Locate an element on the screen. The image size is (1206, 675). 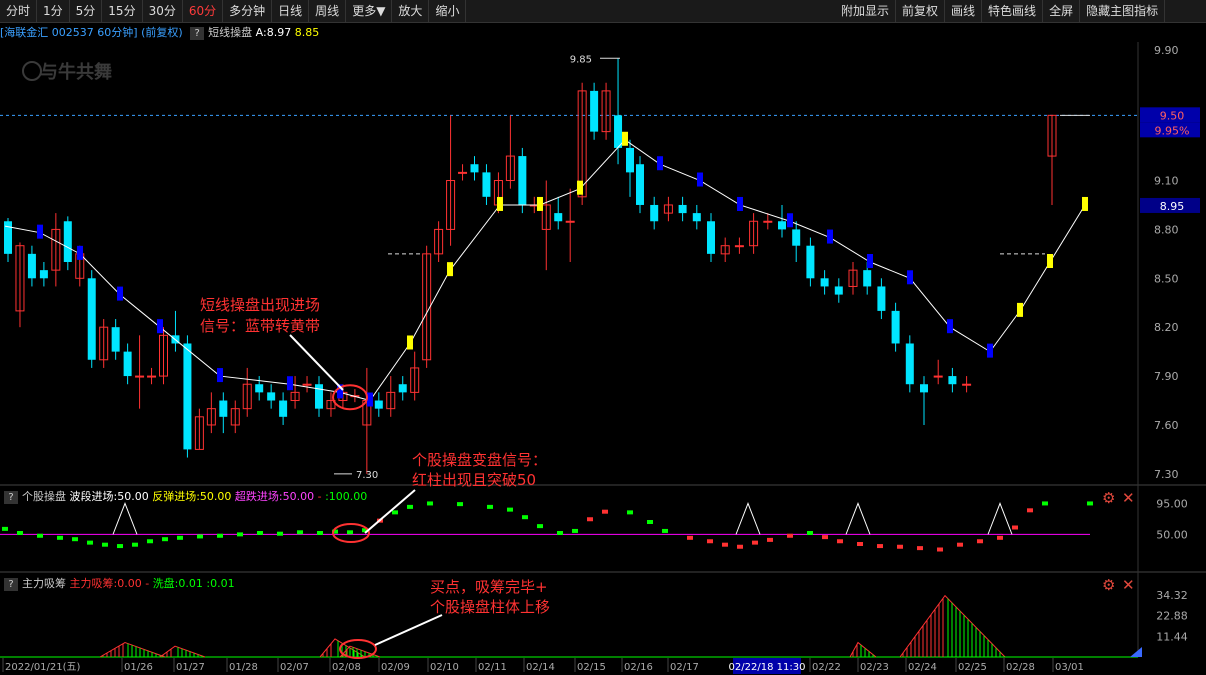
current-price-label: 9.50 is located at coordinates (1172, 115).